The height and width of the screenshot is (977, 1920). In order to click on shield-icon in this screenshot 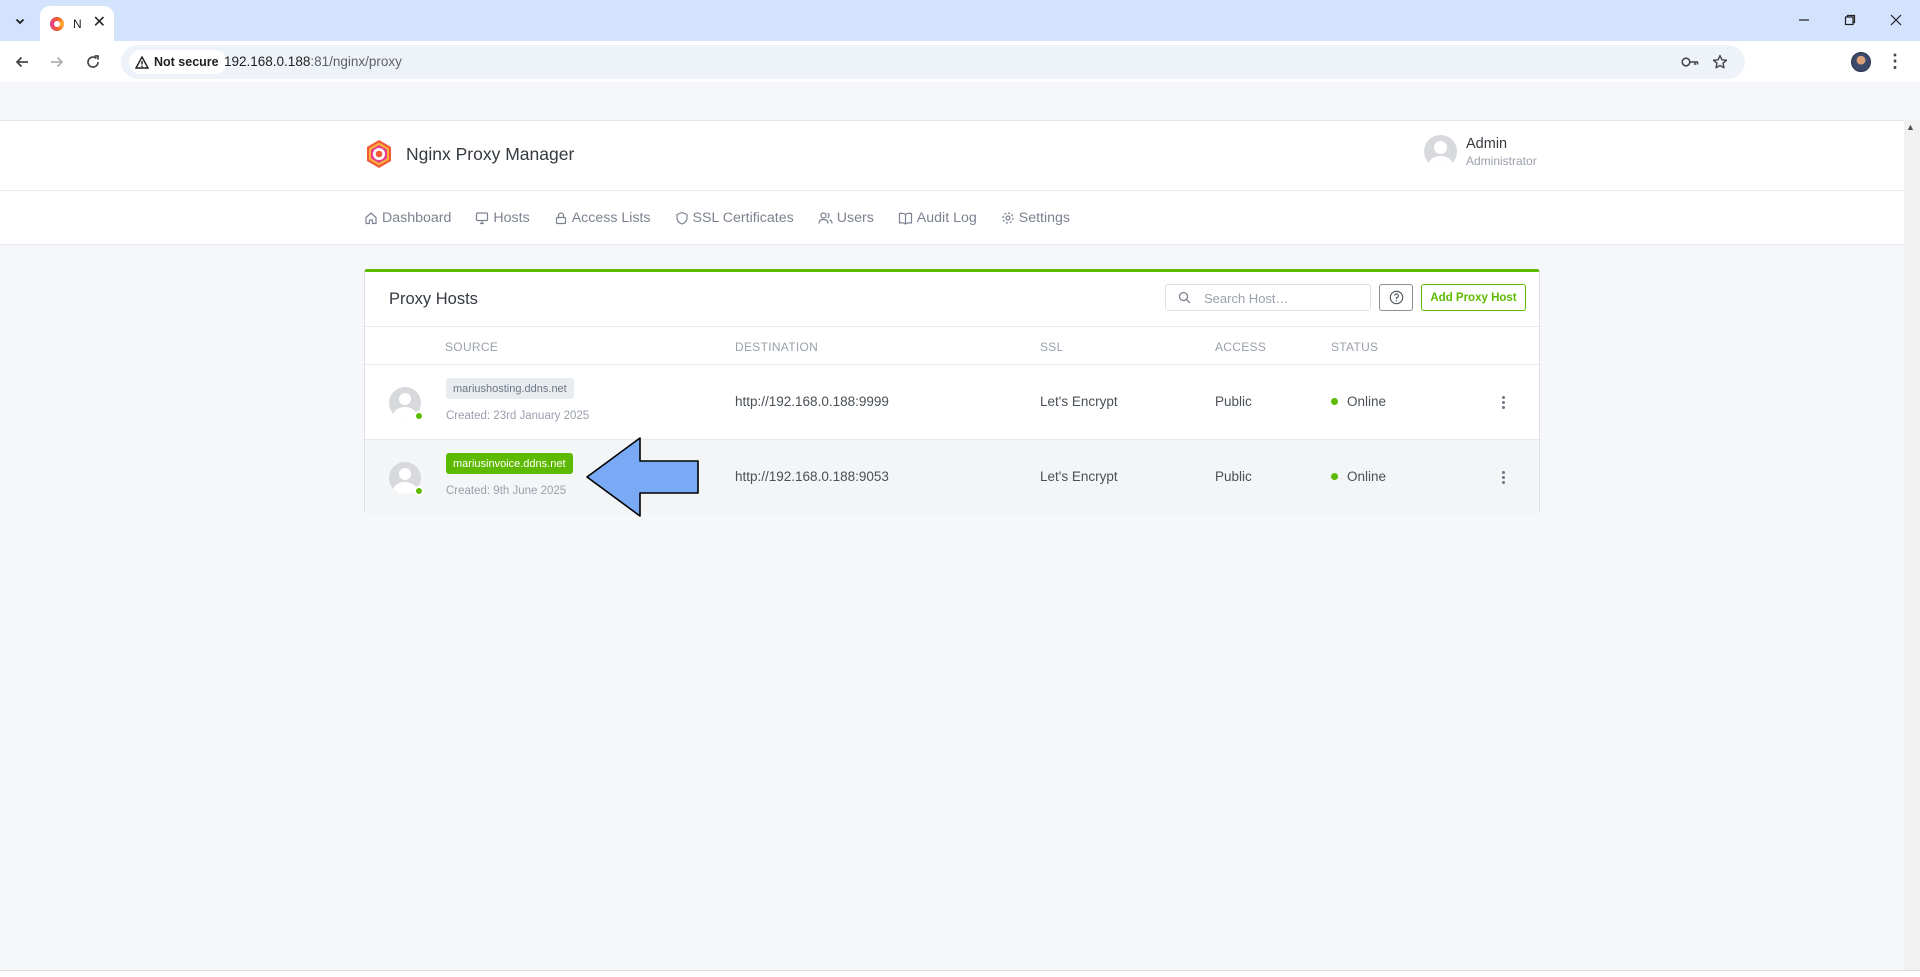, I will do `click(681, 218)`.